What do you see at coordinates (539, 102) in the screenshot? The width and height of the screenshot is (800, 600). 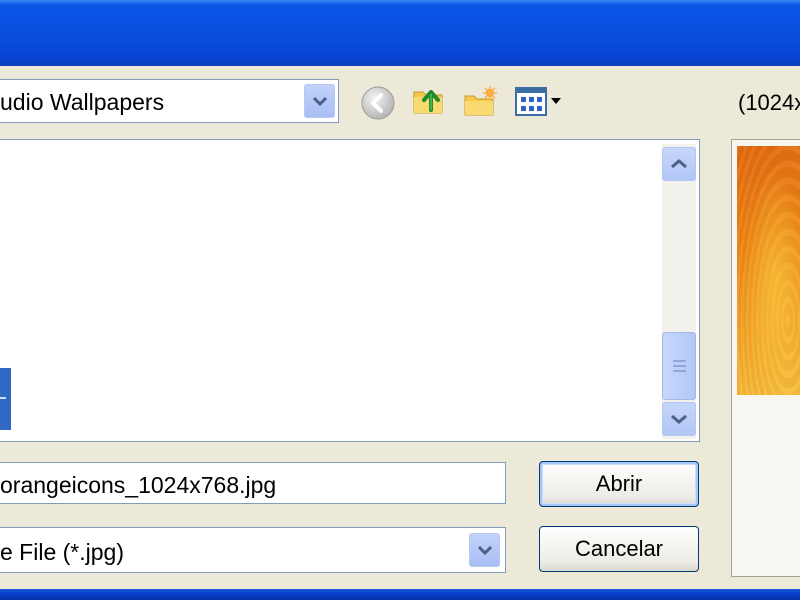 I see `views-menu-icon` at bounding box center [539, 102].